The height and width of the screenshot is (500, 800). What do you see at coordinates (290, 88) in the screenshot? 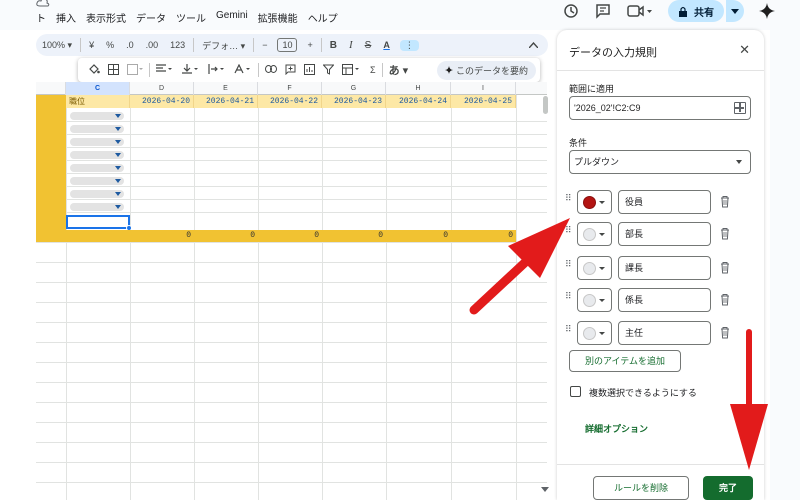
I see `column-header-f: F` at bounding box center [290, 88].